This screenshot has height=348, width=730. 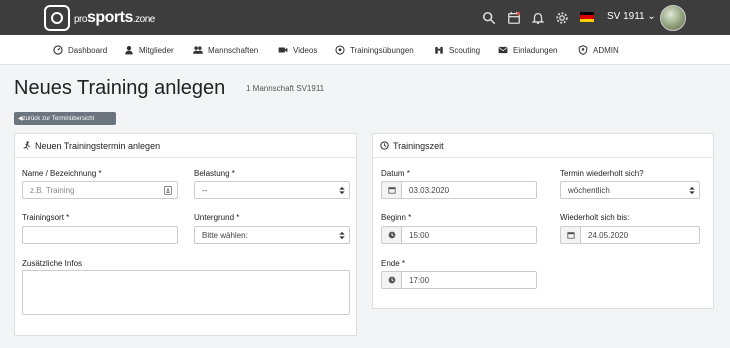 I want to click on soccer-ball-icon, so click(x=340, y=50).